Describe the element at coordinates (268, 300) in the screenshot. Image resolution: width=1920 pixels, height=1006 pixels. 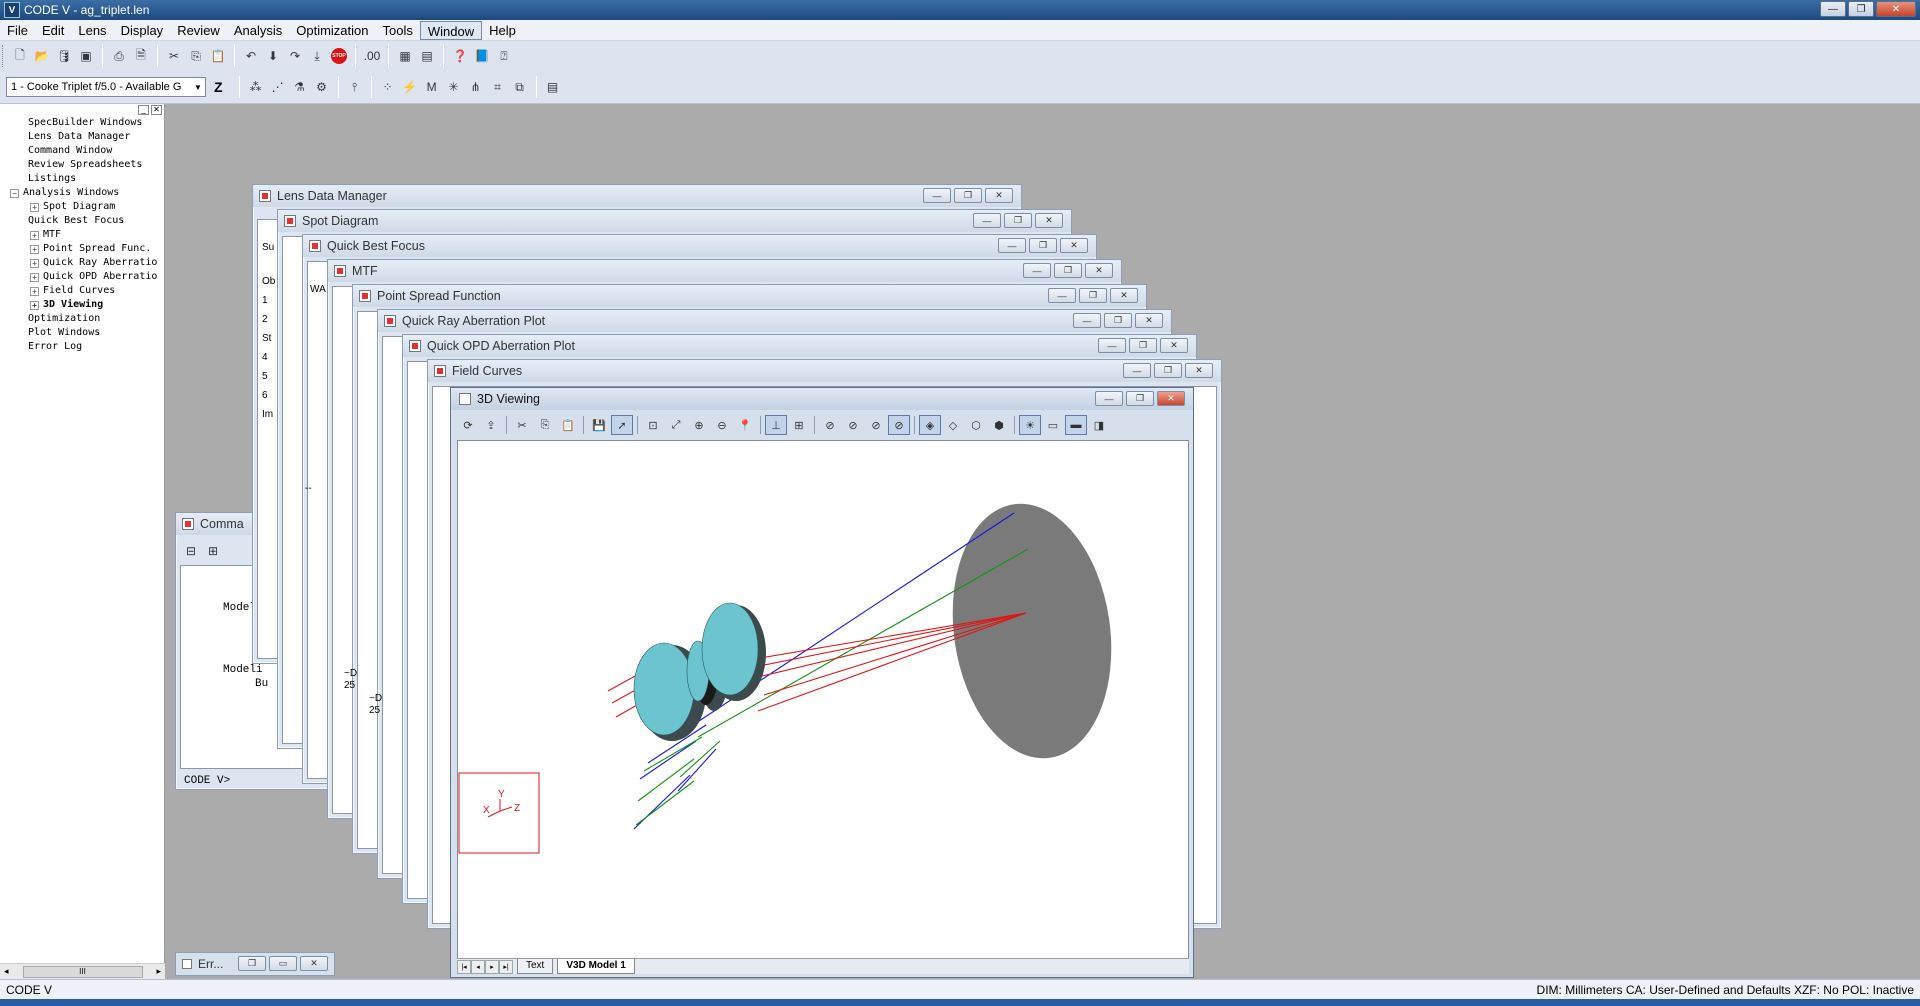
I see `ldm-row-number: 1` at that location.